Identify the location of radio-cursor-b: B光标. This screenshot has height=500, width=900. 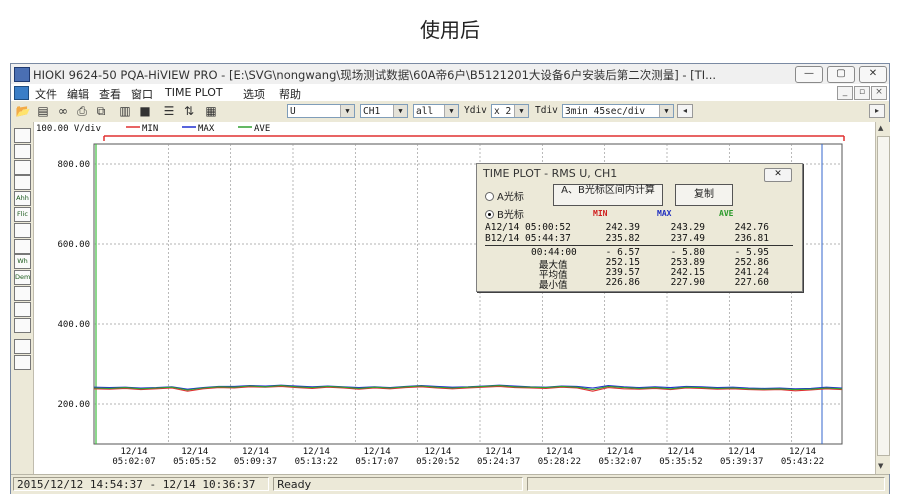
(504, 213).